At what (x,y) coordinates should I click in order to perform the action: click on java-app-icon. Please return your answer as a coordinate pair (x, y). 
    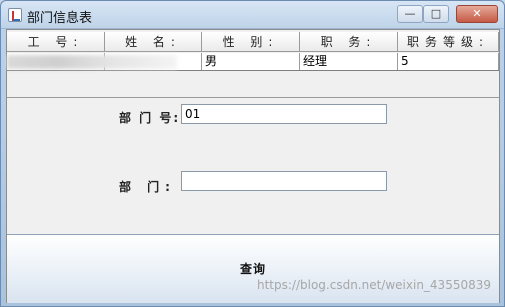
    Looking at the image, I should click on (15, 15).